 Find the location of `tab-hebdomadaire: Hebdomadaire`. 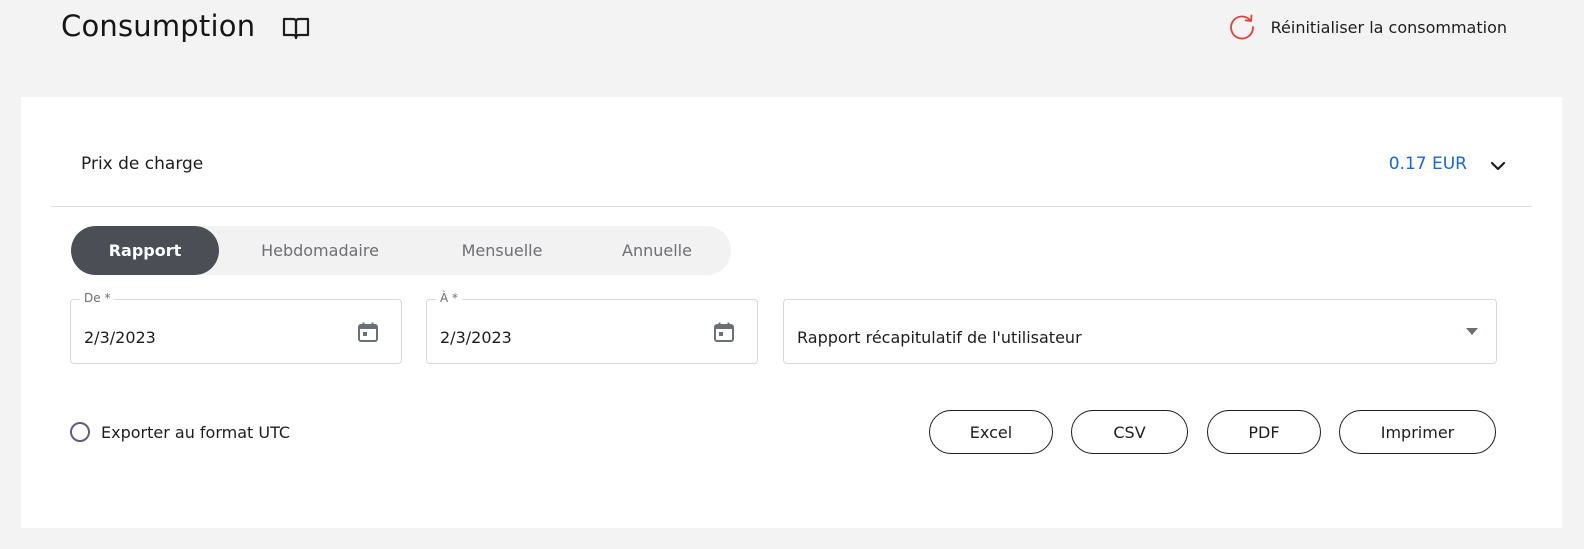

tab-hebdomadaire: Hebdomadaire is located at coordinates (320, 250).